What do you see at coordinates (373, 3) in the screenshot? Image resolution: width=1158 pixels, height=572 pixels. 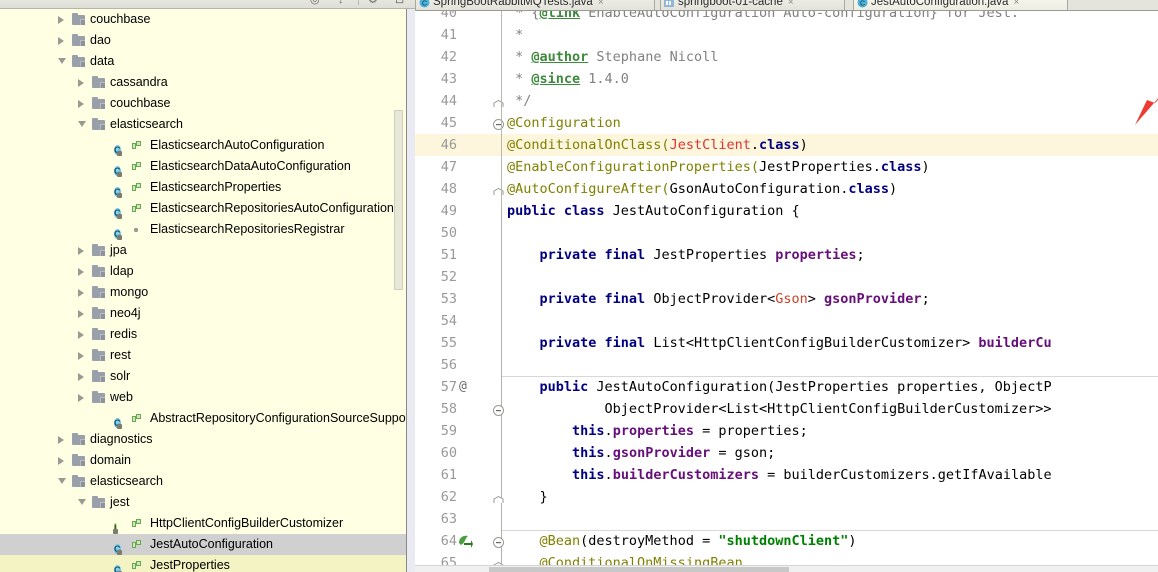 I see `settings-icon: ⚙` at bounding box center [373, 3].